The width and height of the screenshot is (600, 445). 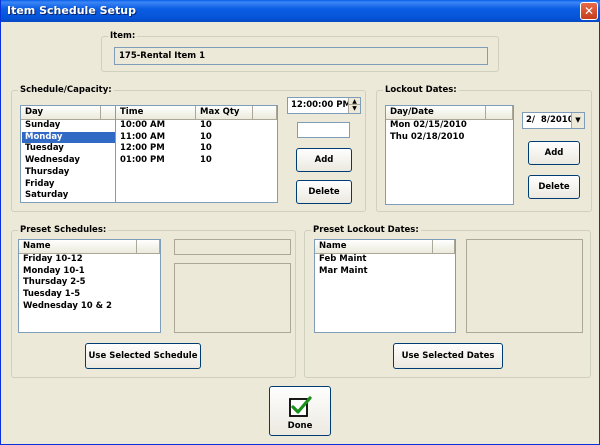 What do you see at coordinates (524, 286) in the screenshot?
I see `preset-lockout-detail-box` at bounding box center [524, 286].